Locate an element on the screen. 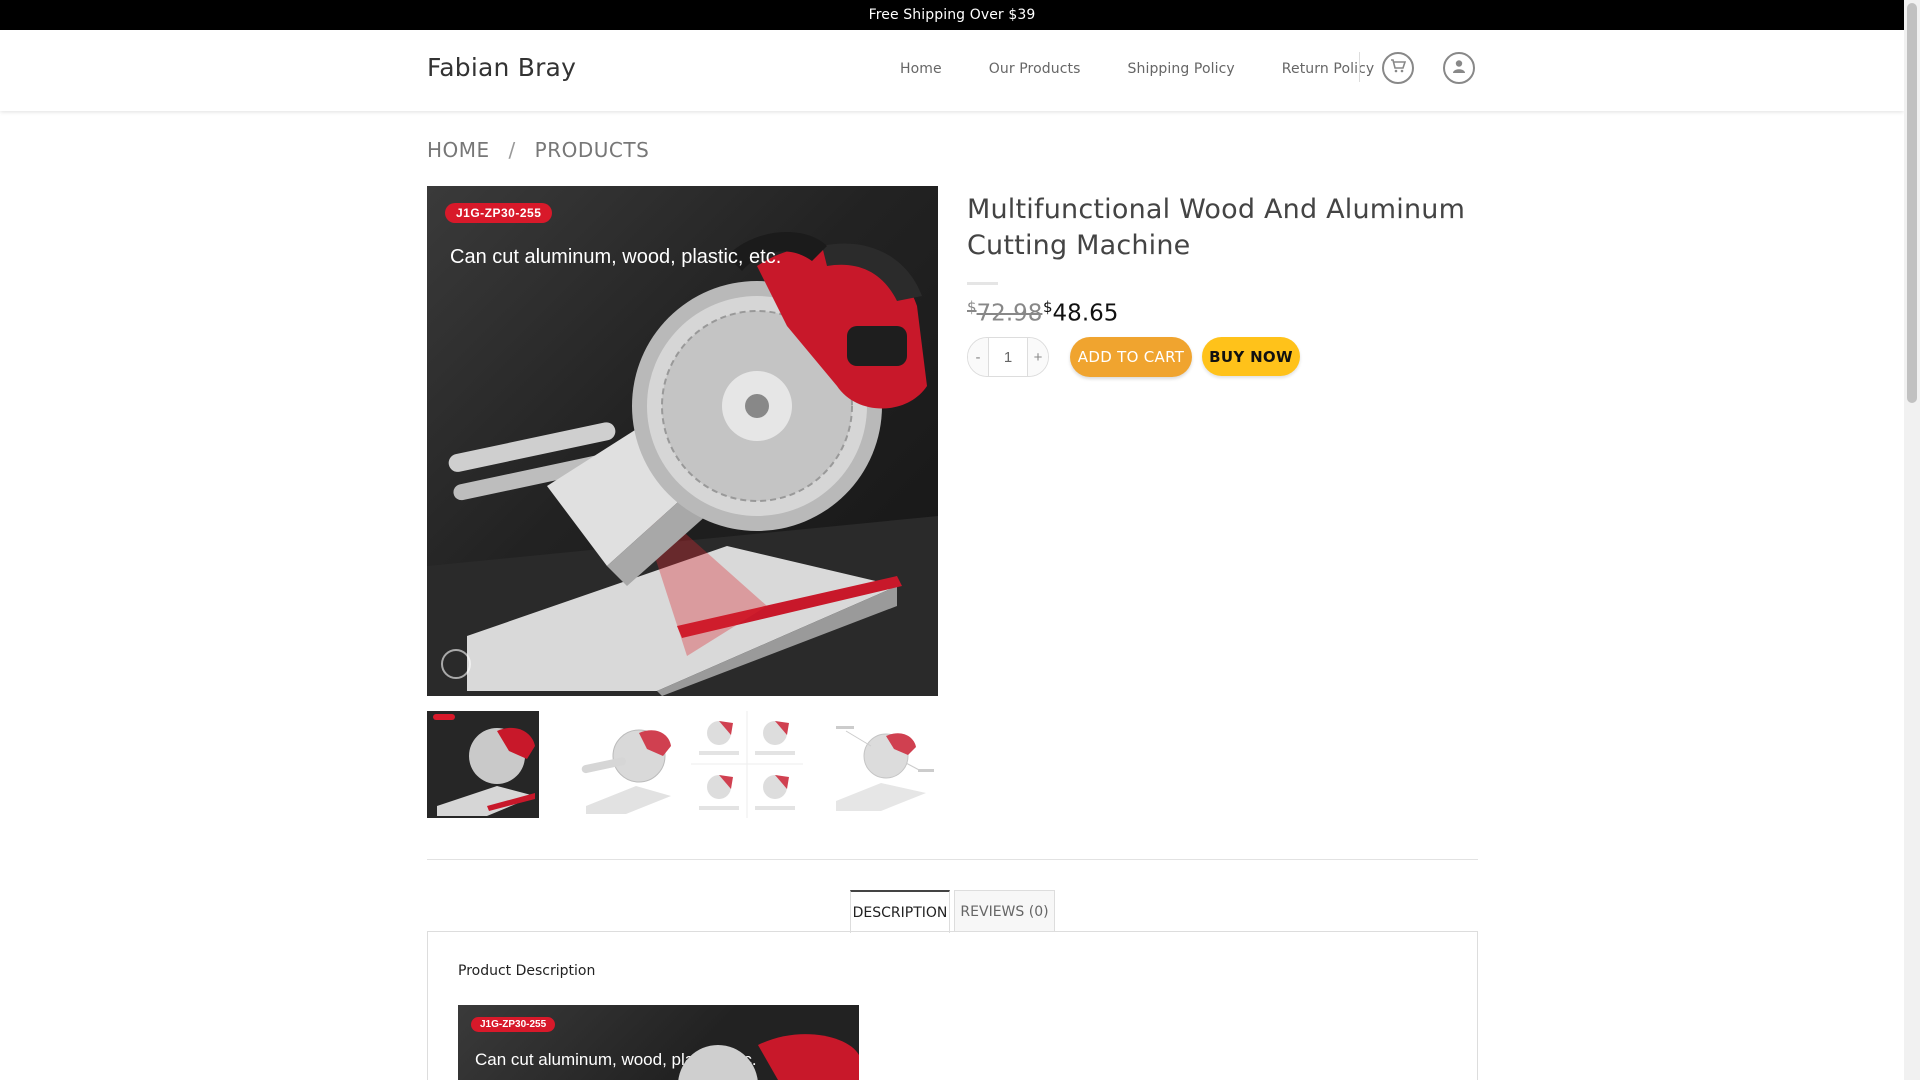 Image resolution: width=1920 pixels, height=1080 pixels. tab-description: DESCRIPTION is located at coordinates (900, 911).